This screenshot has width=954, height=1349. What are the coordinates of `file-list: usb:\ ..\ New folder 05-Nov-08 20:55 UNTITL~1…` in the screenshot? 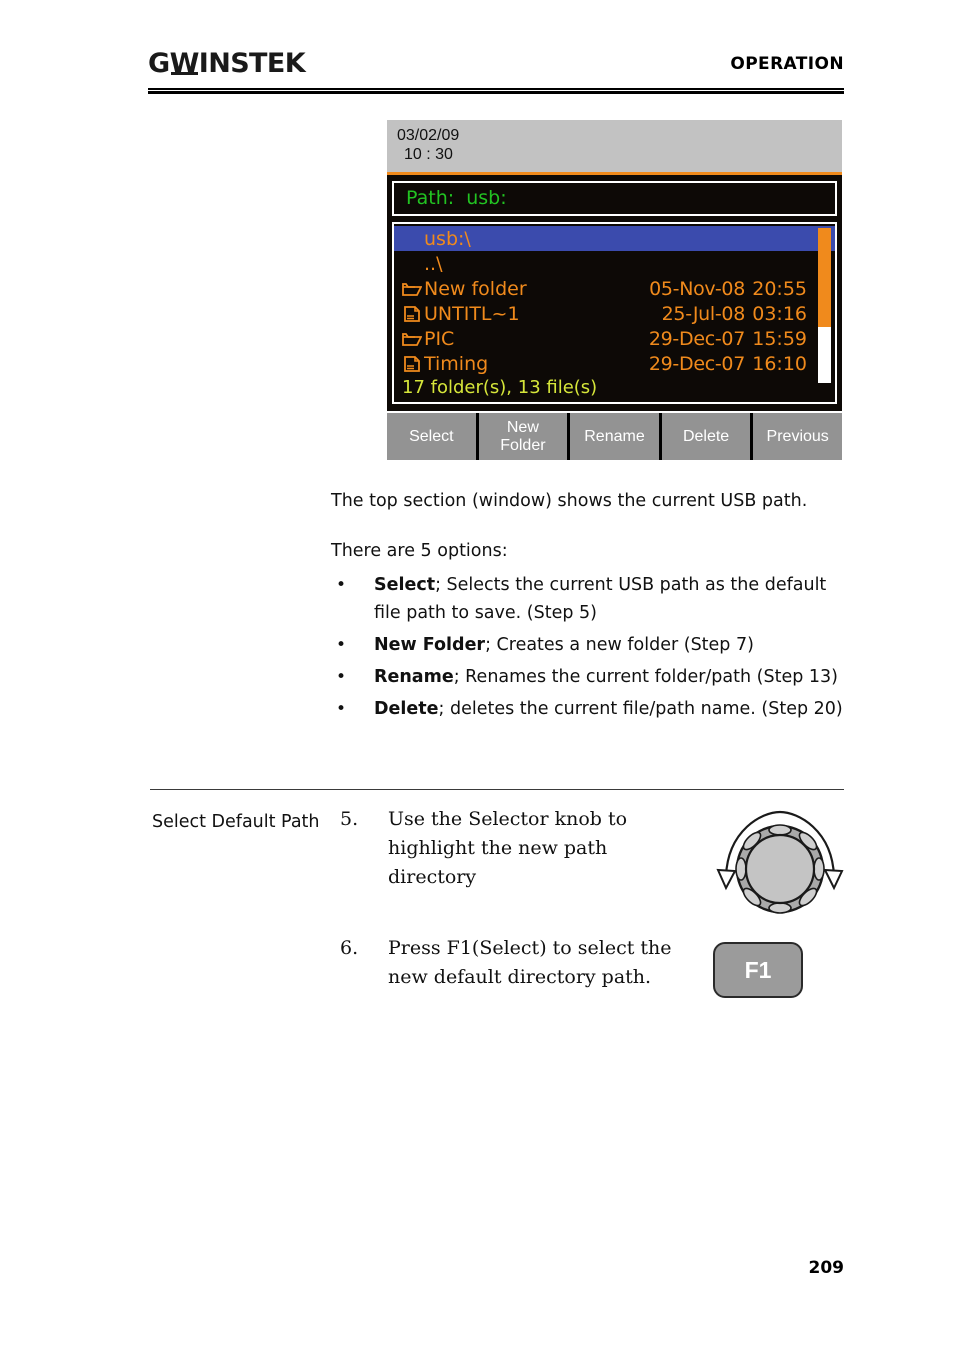 It's located at (614, 300).